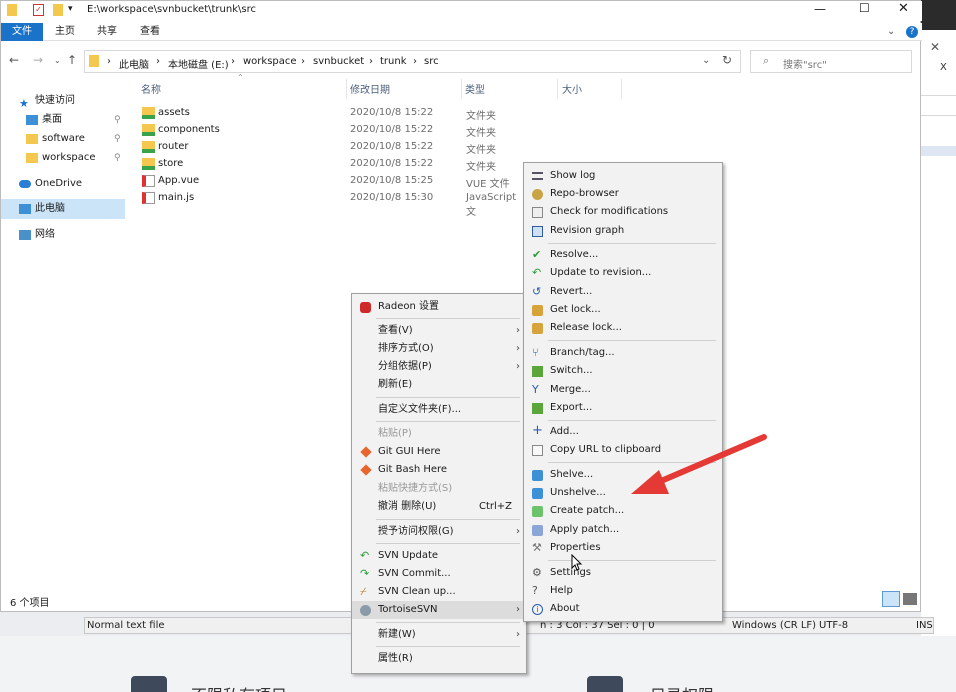 Image resolution: width=956 pixels, height=692 pixels. I want to click on breadcrumb-workspace: workspace, so click(270, 61).